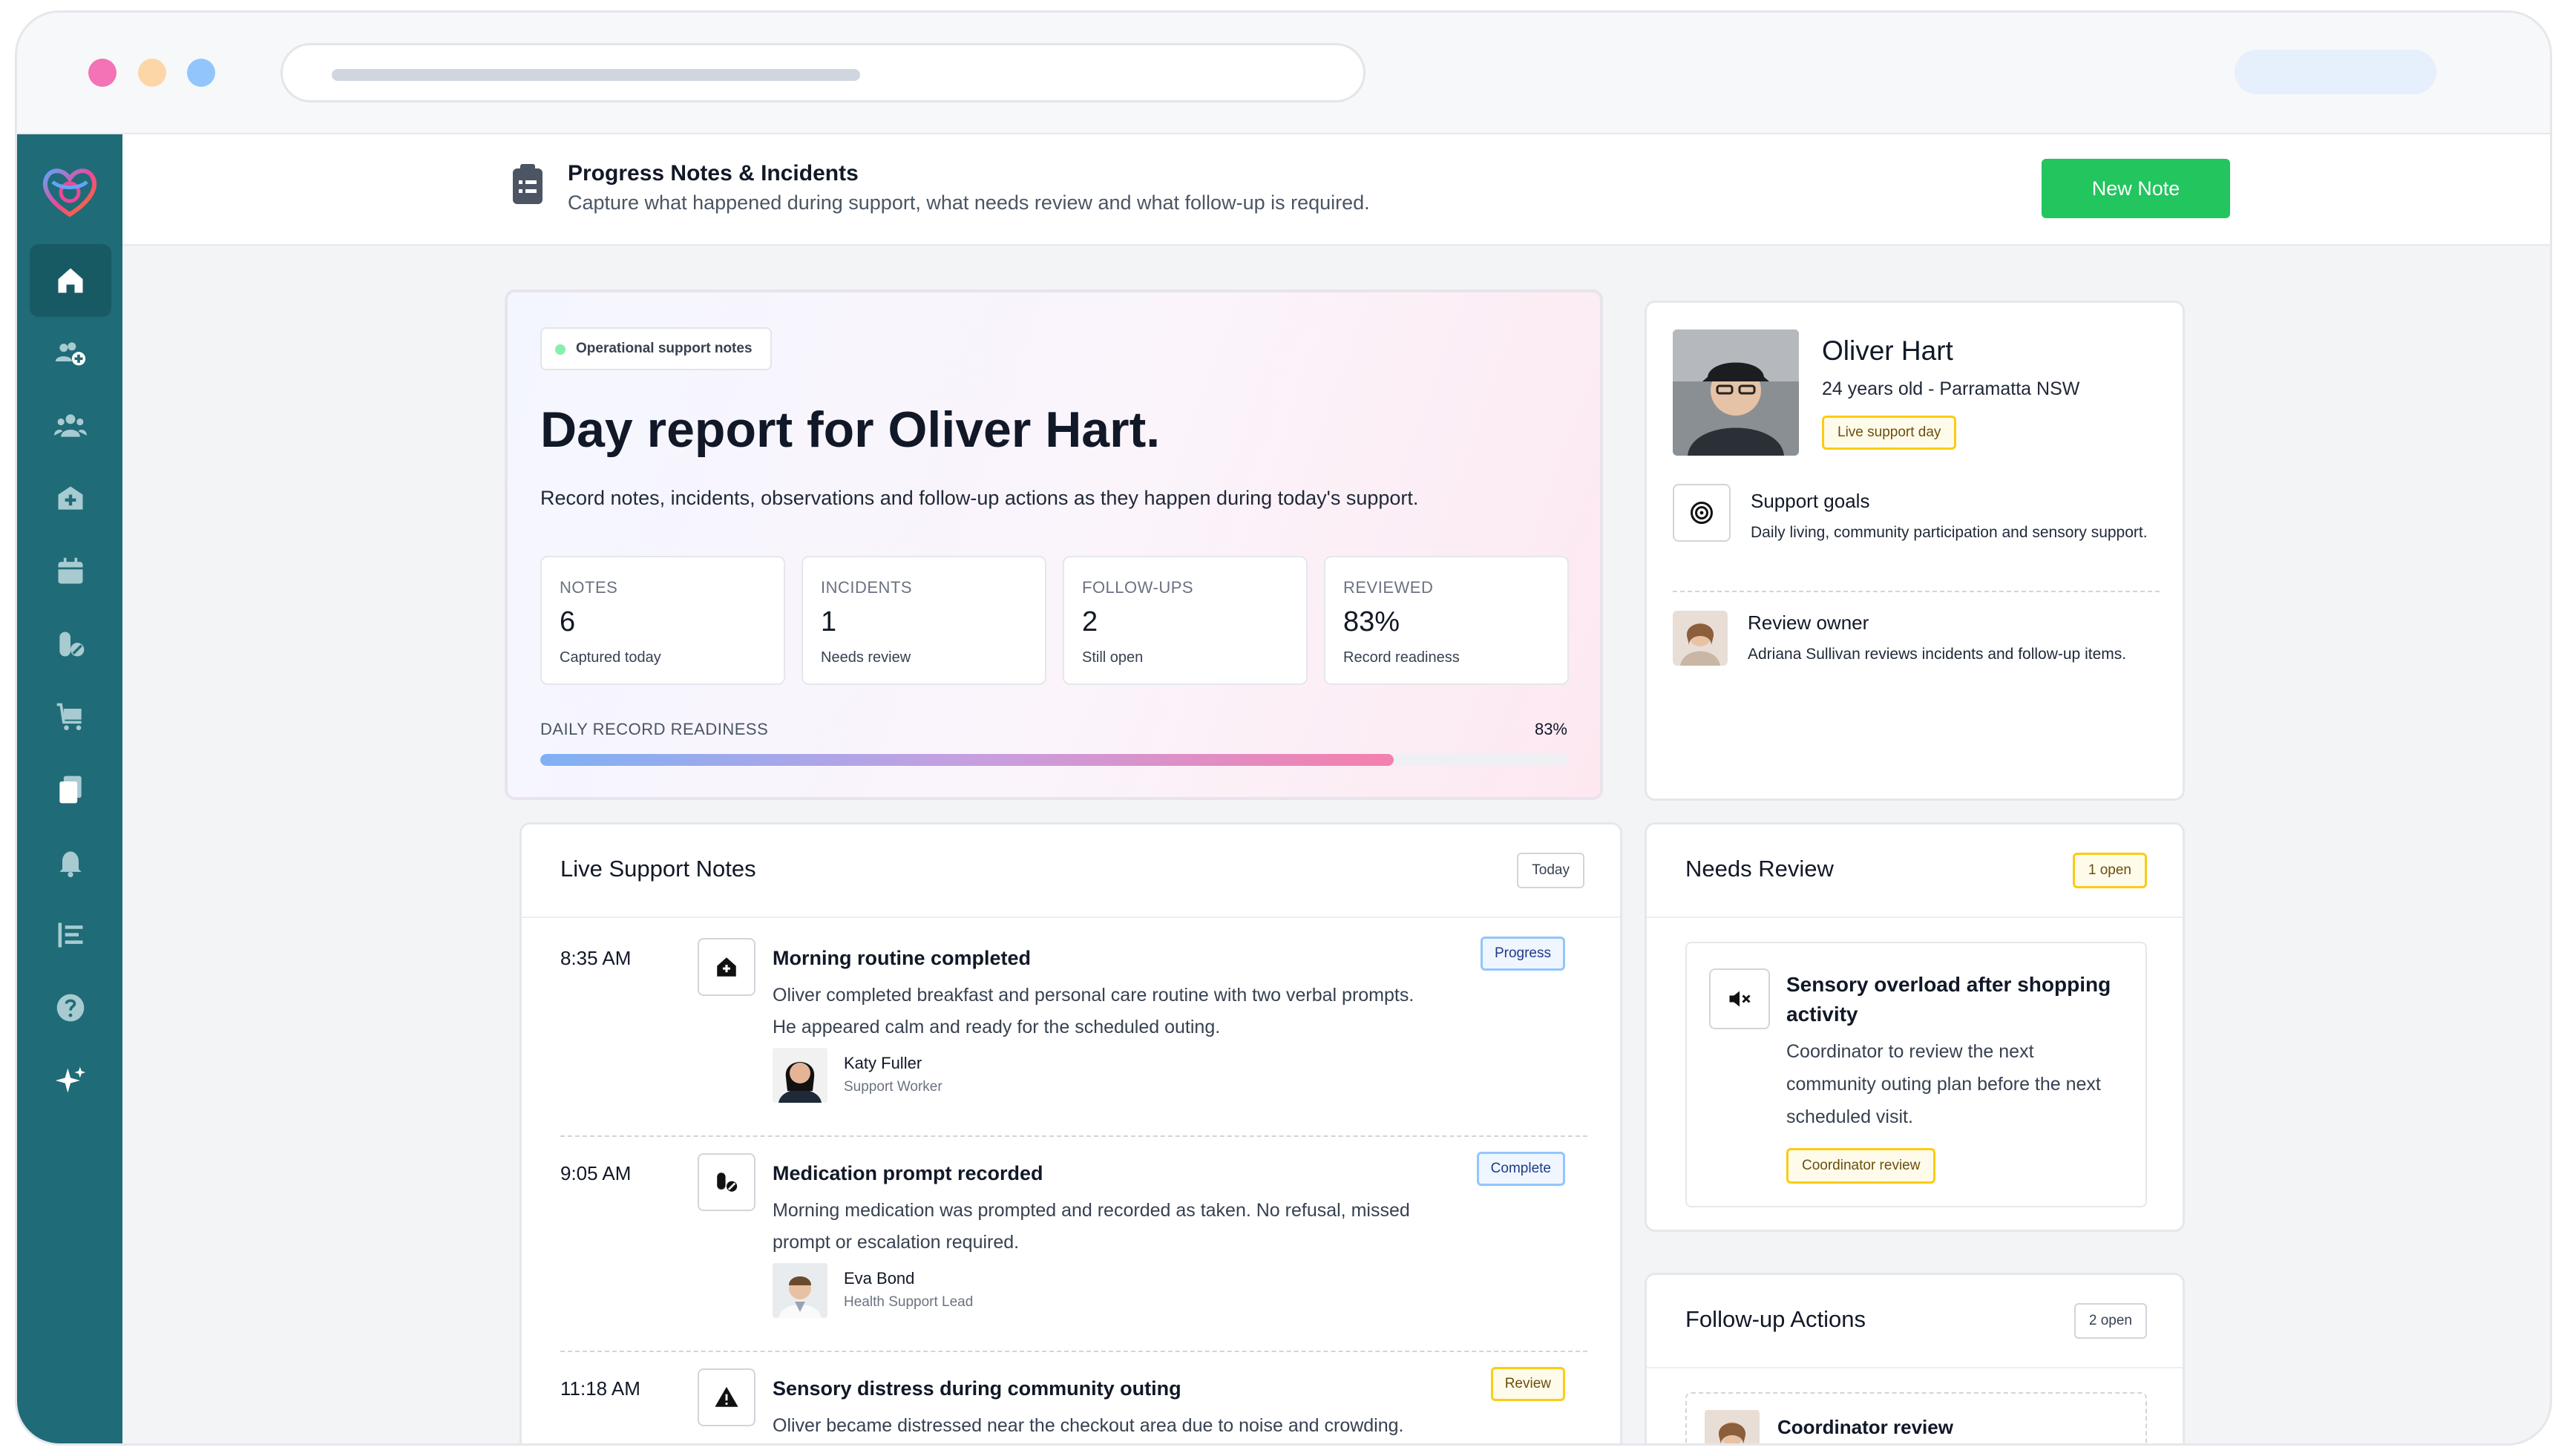  Describe the element at coordinates (1185, 621) in the screenshot. I see `stat-follow-ups: FOLLOW-UPS 2 Still open` at that location.